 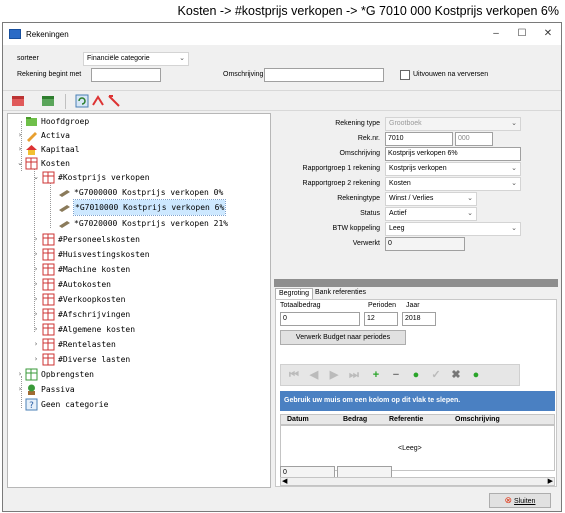 I want to click on grid-body: <Leeg>, so click(x=417, y=448).